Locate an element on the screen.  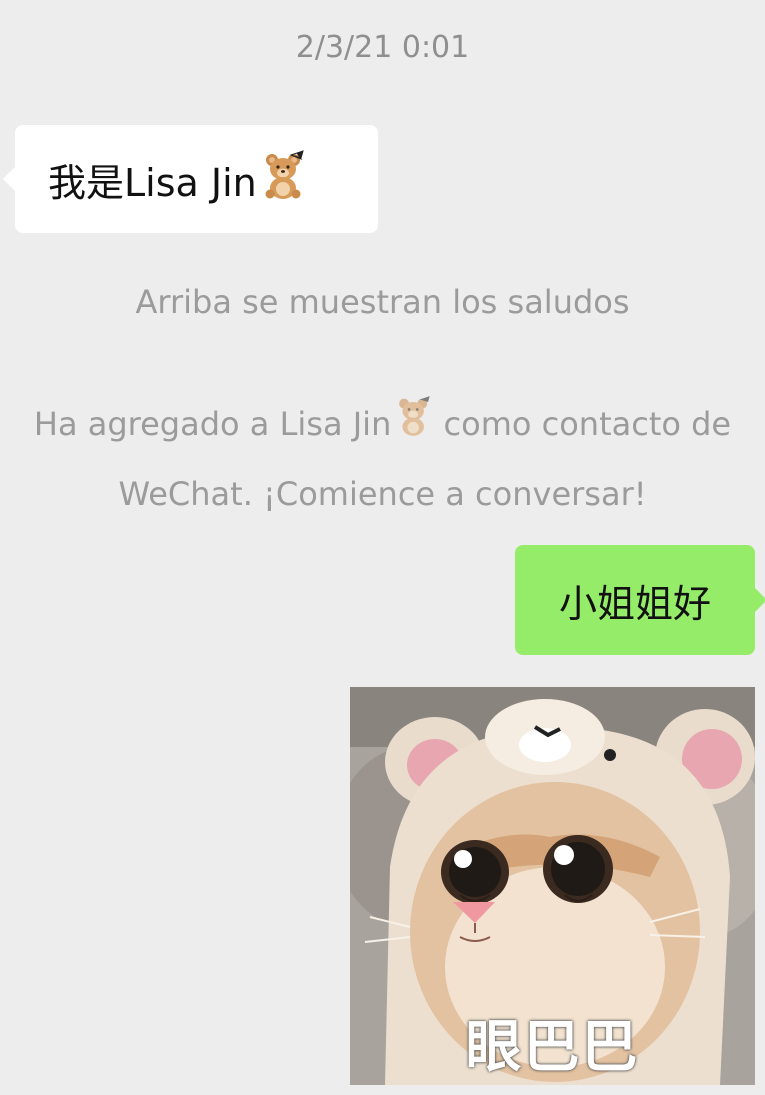
contact-added-prefix: Ha agregado a Lisa Jin is located at coordinates (212, 424).